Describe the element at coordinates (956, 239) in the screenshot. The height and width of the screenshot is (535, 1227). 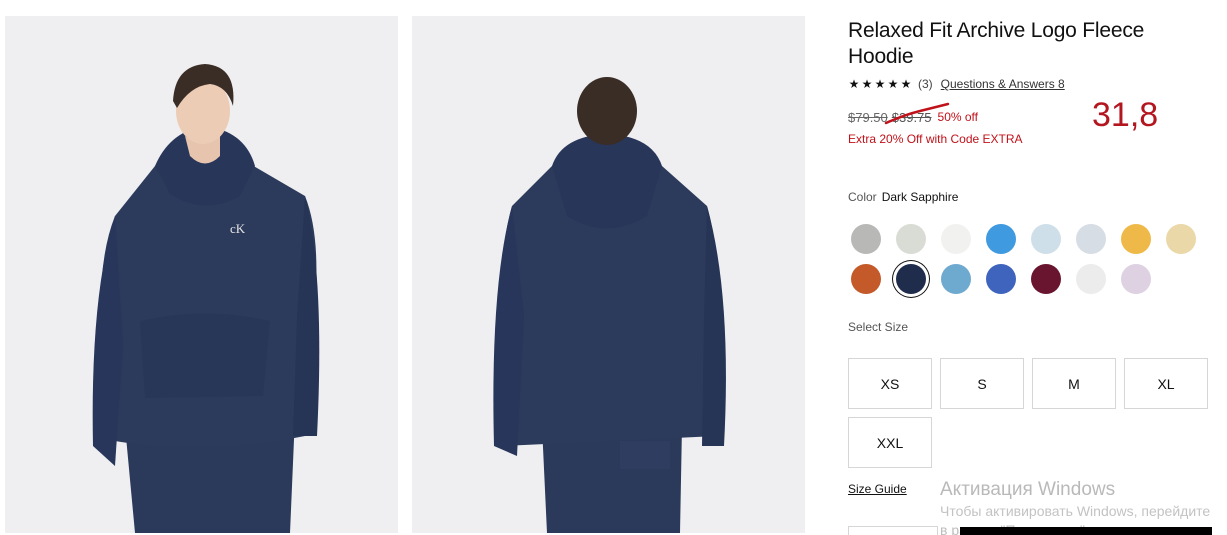
I see `color-swatch-white` at that location.